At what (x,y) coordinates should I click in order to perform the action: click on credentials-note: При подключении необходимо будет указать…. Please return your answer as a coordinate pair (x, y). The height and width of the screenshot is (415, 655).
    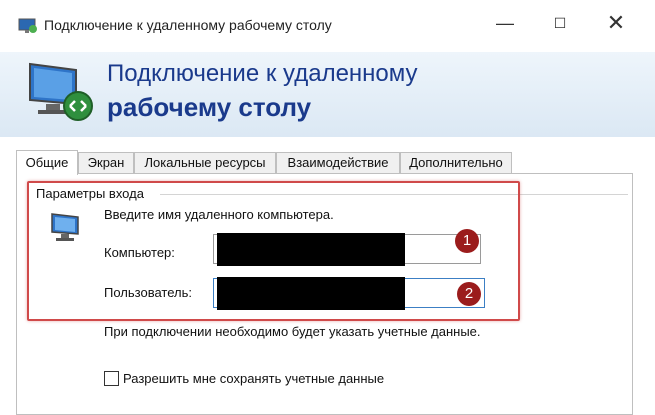
    Looking at the image, I should click on (292, 331).